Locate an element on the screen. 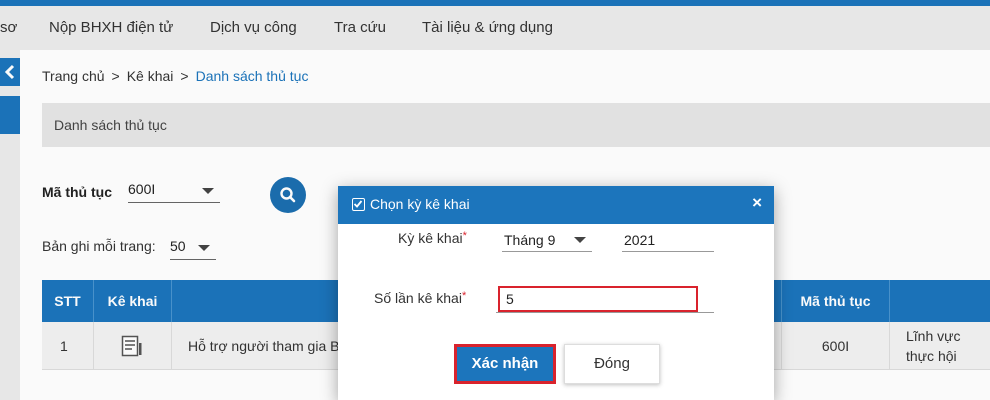  month-select: Tháng 9 is located at coordinates (547, 240).